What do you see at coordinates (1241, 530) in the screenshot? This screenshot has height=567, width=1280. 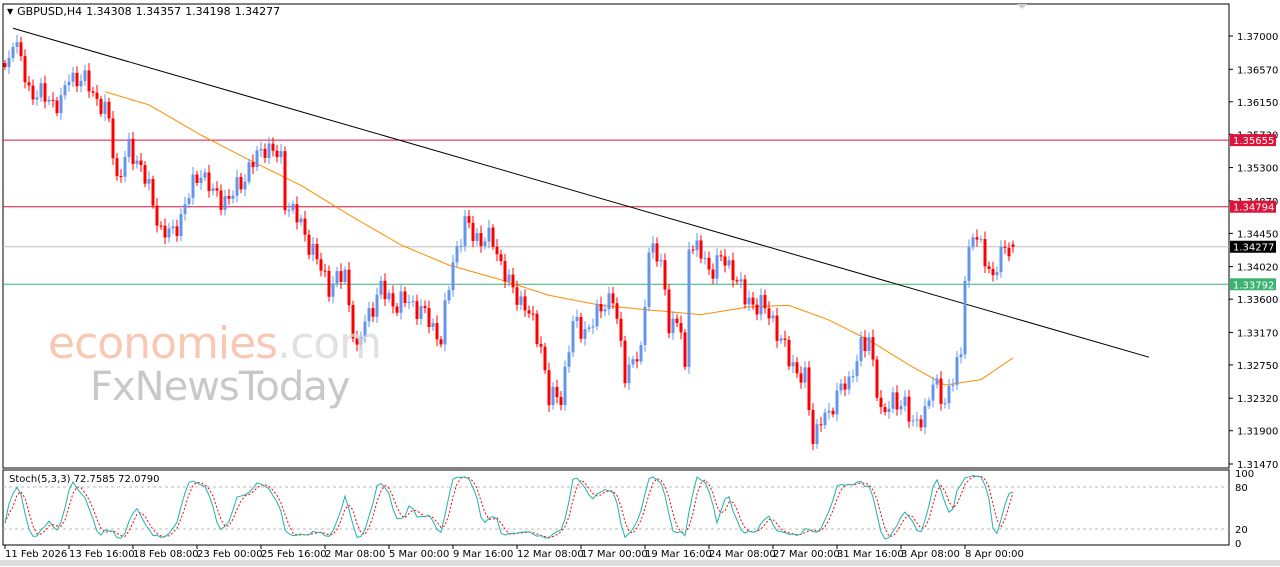 I see `stoch-level-label: 20` at bounding box center [1241, 530].